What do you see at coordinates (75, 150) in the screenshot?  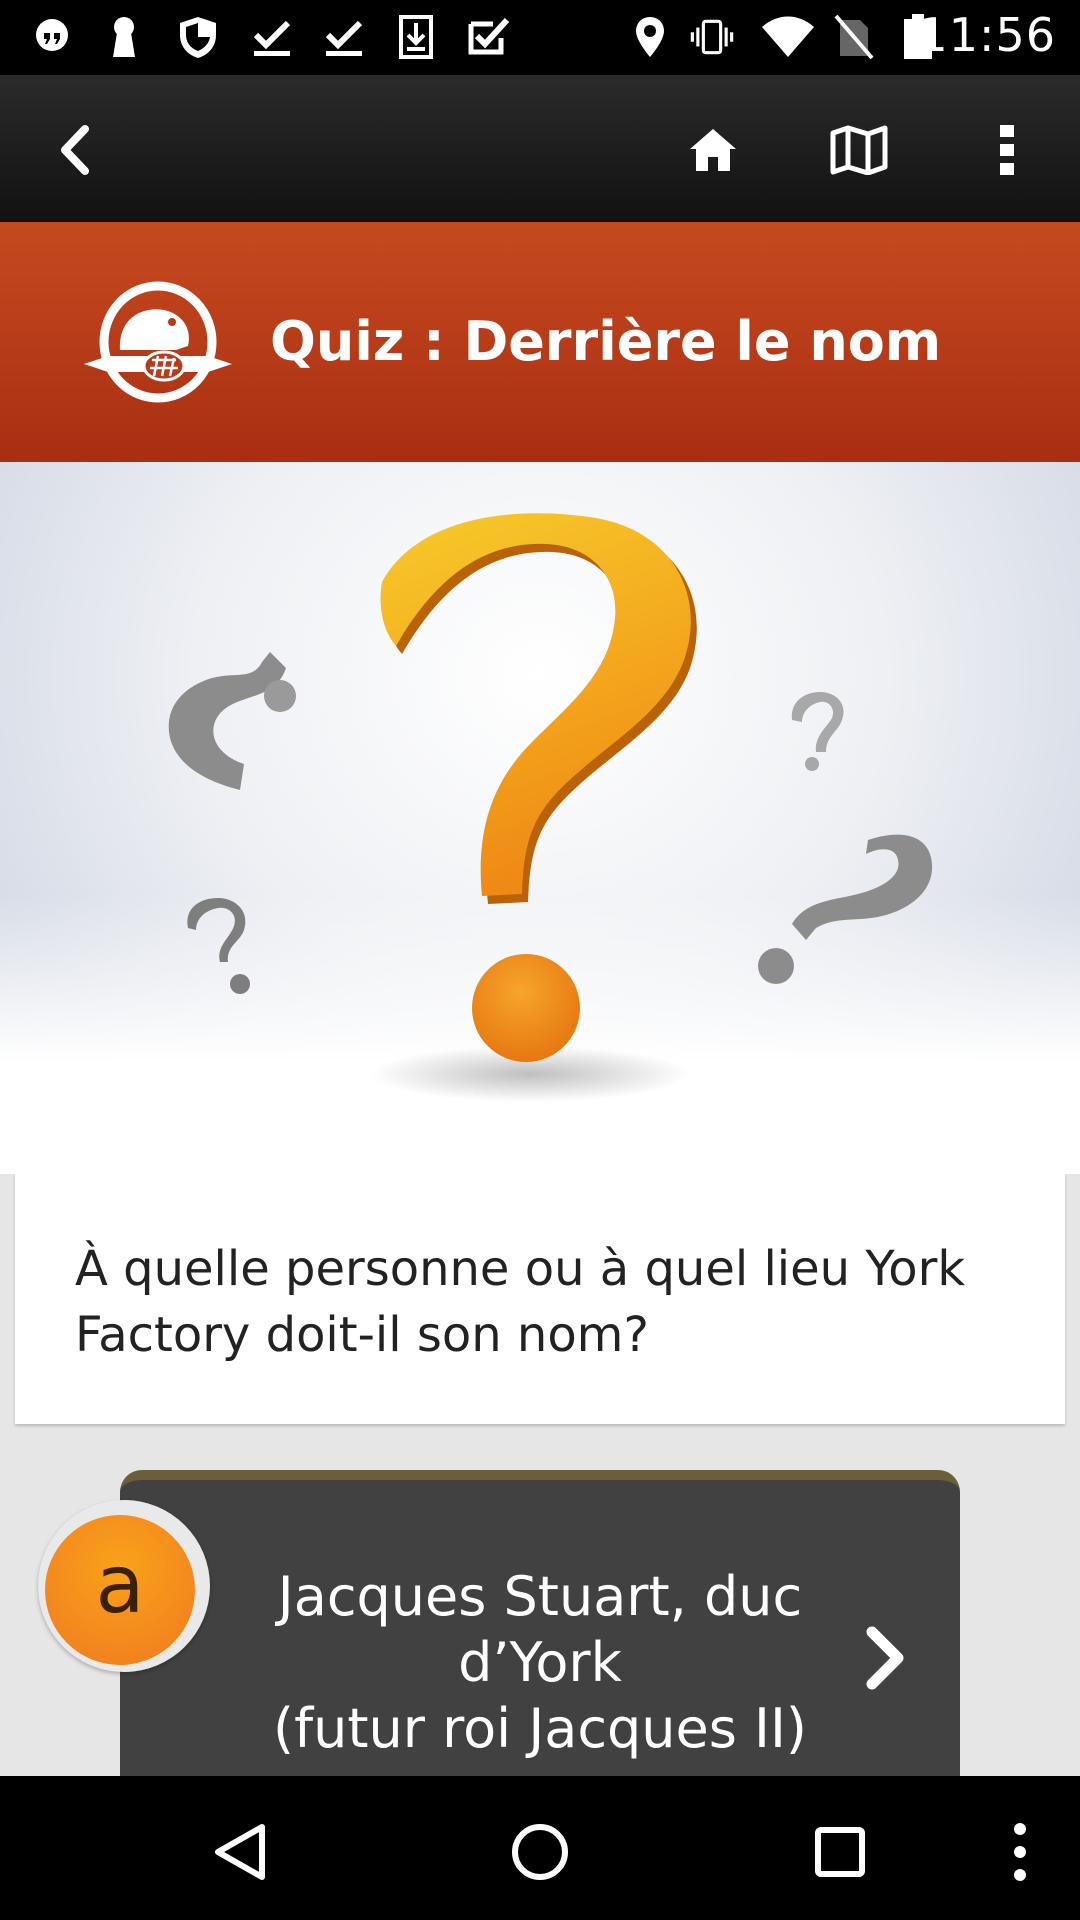 I see `back-icon` at bounding box center [75, 150].